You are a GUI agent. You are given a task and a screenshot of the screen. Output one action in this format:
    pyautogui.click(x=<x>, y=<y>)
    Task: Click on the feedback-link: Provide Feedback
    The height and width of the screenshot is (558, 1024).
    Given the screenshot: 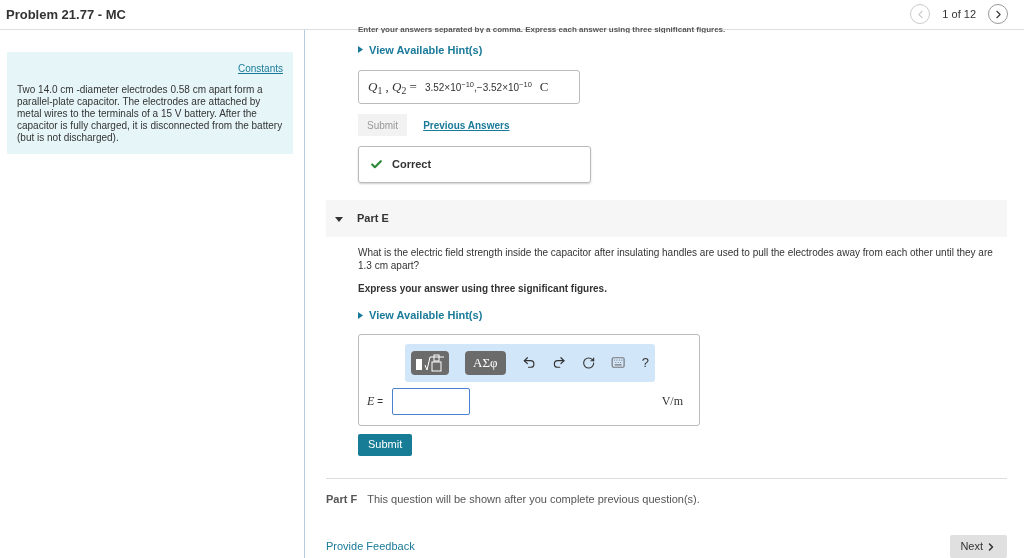 What is the action you would take?
    pyautogui.click(x=370, y=546)
    